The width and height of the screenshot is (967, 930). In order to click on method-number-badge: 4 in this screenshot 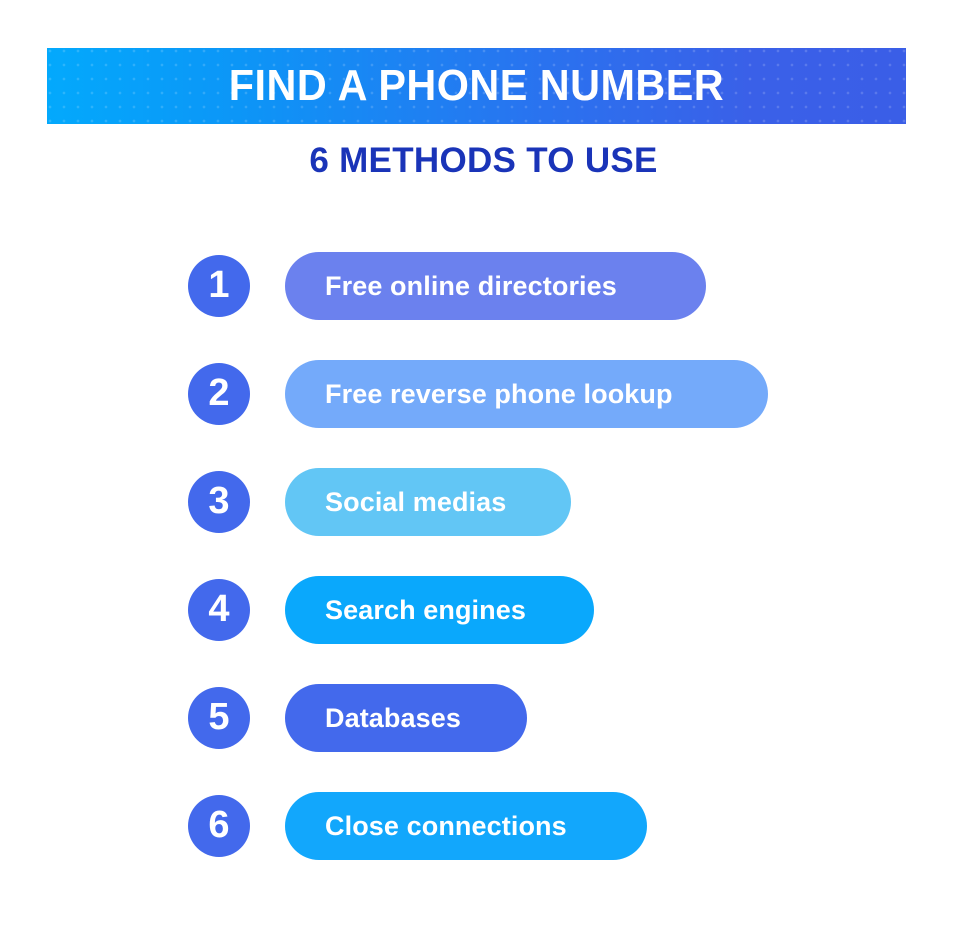, I will do `click(219, 610)`.